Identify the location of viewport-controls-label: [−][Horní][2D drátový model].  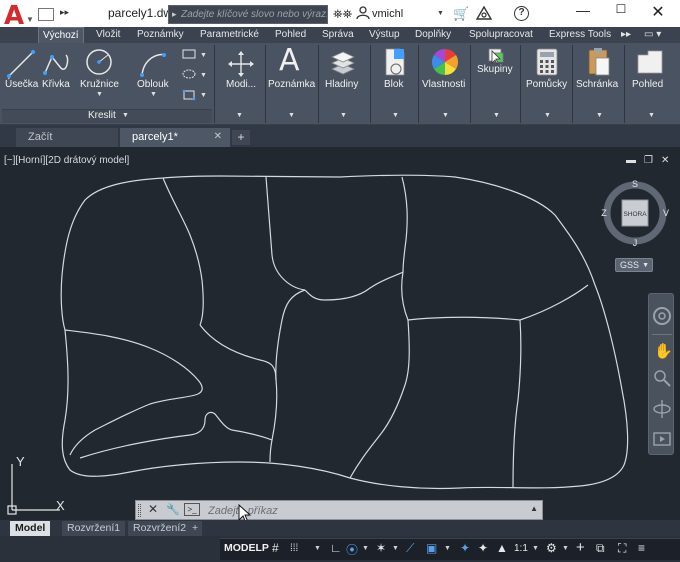
(66, 160).